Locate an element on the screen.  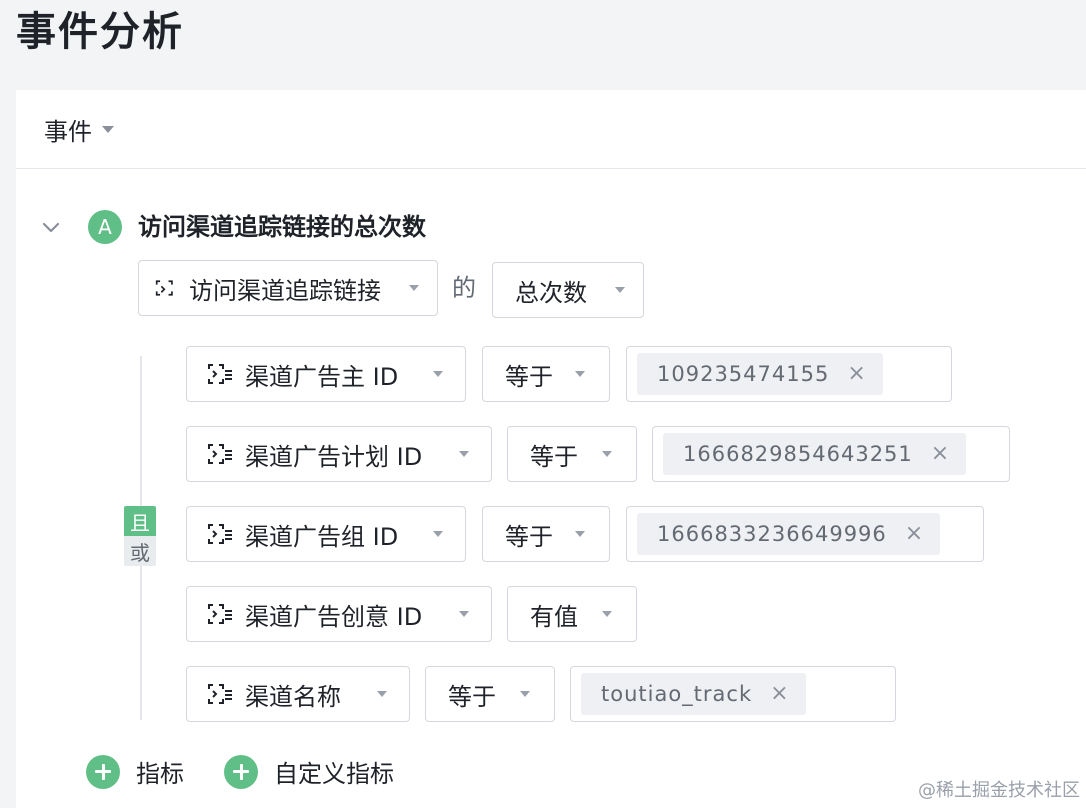
value-tag: 1666829854643251 × is located at coordinates (815, 454).